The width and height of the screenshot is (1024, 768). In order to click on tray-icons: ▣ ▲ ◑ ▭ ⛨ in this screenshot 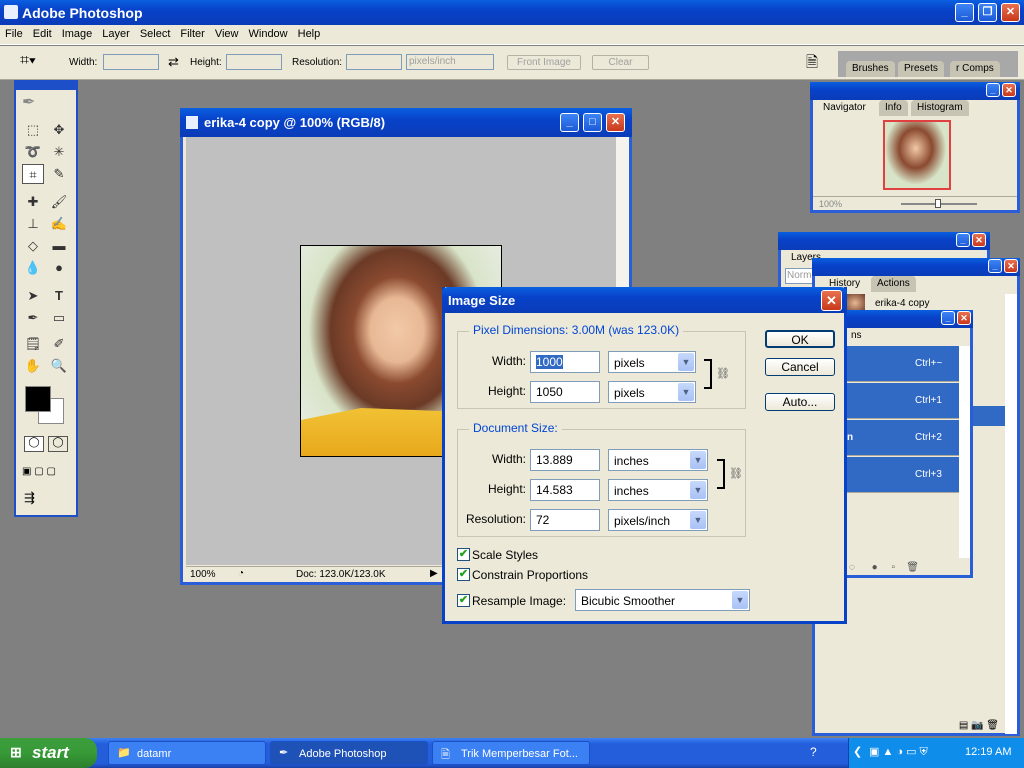, I will do `click(898, 752)`.